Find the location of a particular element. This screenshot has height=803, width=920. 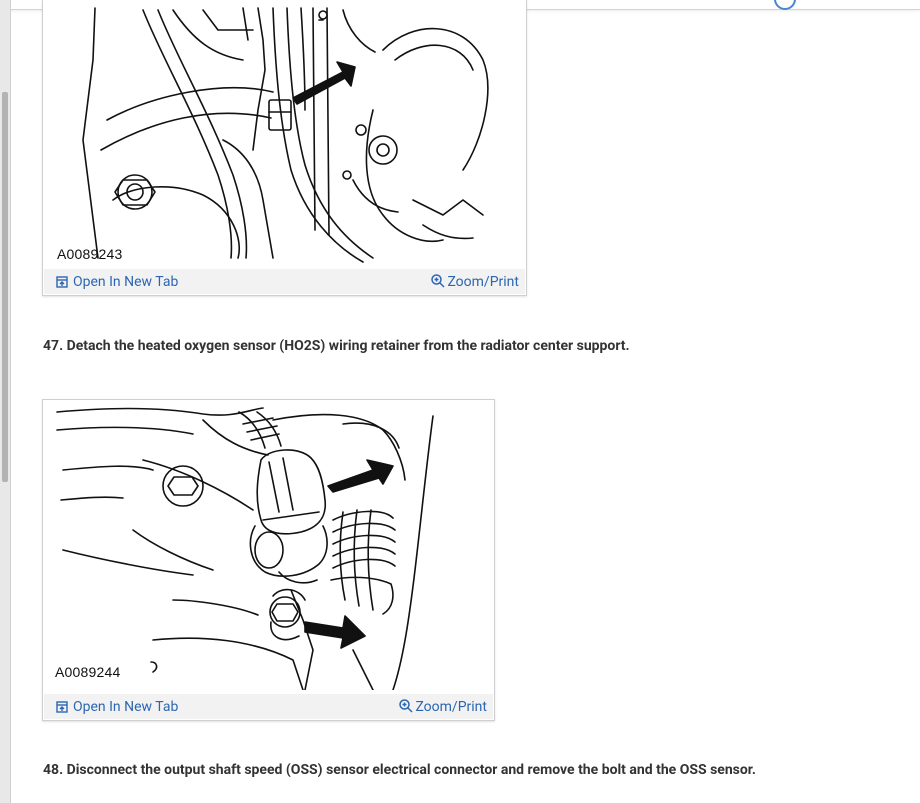

toolbar-circle-icon is located at coordinates (785, 5).